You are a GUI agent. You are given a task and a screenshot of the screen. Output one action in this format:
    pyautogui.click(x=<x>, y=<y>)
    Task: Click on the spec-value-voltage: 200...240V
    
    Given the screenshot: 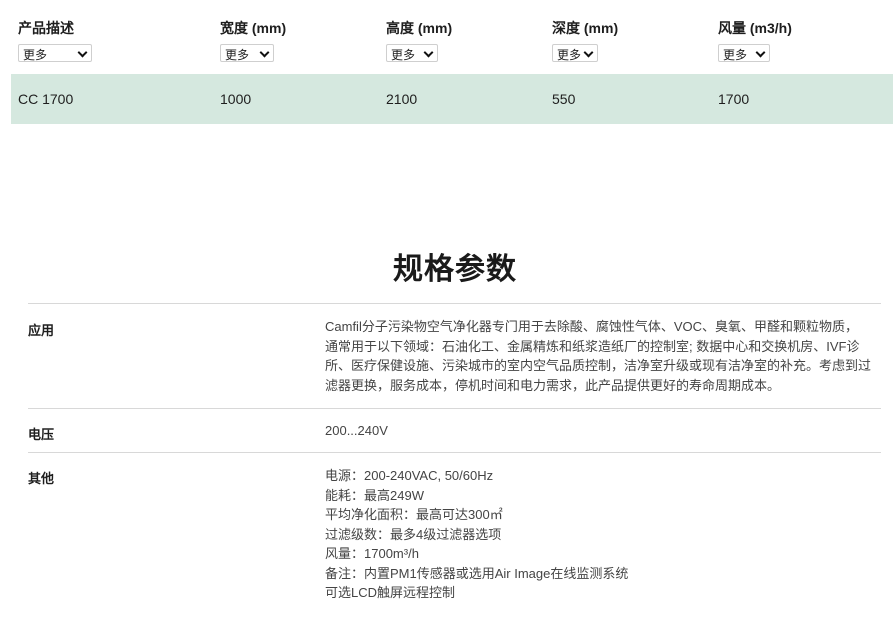 What is the action you would take?
    pyautogui.click(x=606, y=431)
    